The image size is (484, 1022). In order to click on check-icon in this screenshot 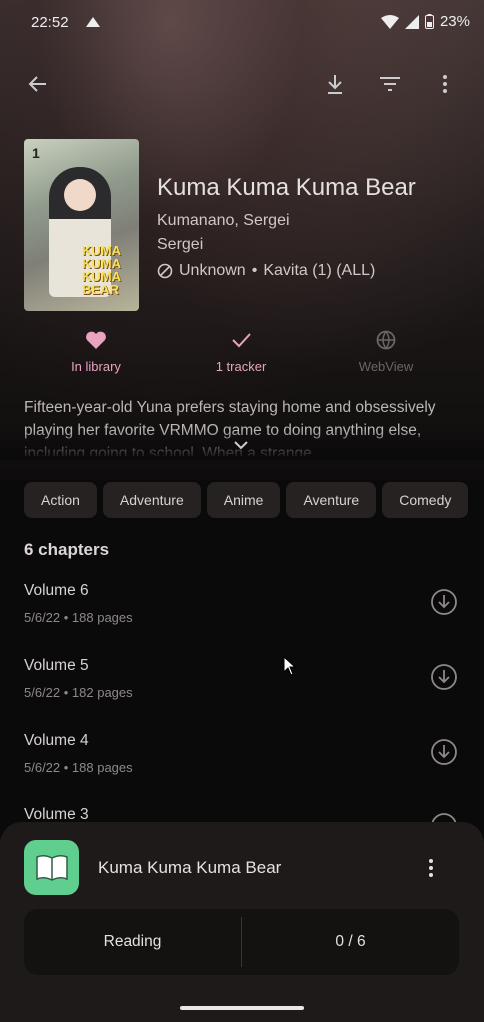, I will do `click(241, 340)`.